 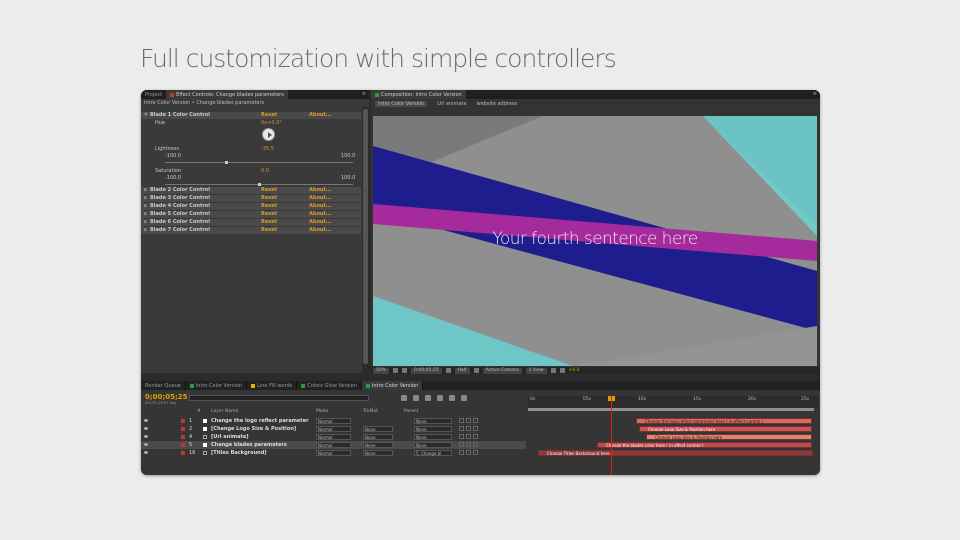 What do you see at coordinates (166, 397) in the screenshot?
I see `timeline-timecode: 0;00;05;25` at bounding box center [166, 397].